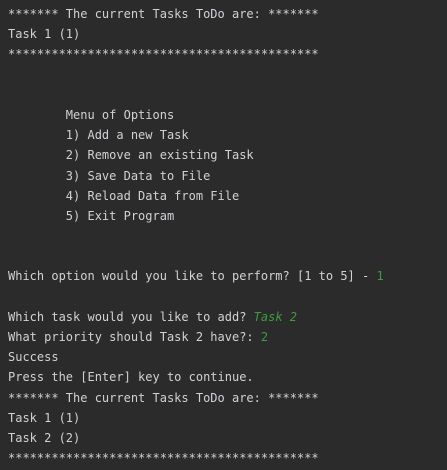  Describe the element at coordinates (226, 115) in the screenshot. I see `menu-block: Menu of Options` at that location.